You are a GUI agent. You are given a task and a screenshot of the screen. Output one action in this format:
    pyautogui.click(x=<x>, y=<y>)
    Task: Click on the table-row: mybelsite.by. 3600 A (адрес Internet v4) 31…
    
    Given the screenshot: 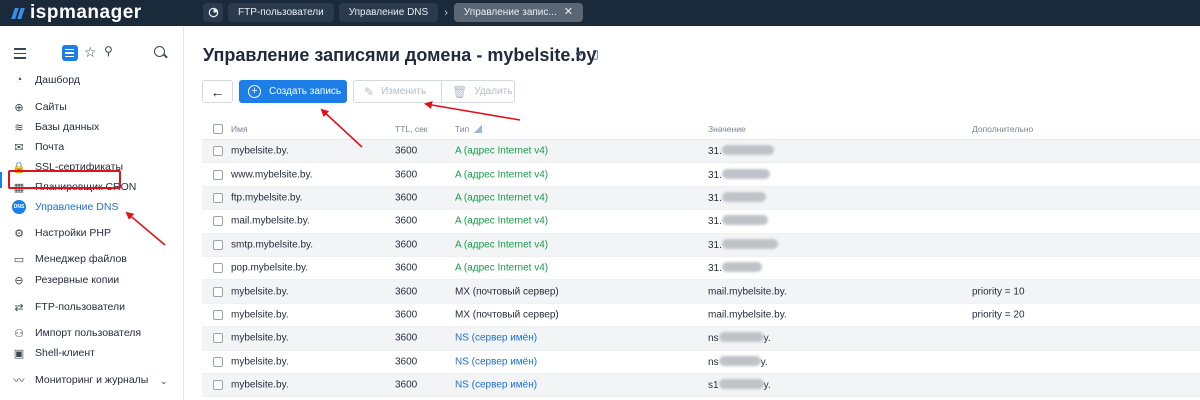 What is the action you would take?
    pyautogui.click(x=701, y=152)
    